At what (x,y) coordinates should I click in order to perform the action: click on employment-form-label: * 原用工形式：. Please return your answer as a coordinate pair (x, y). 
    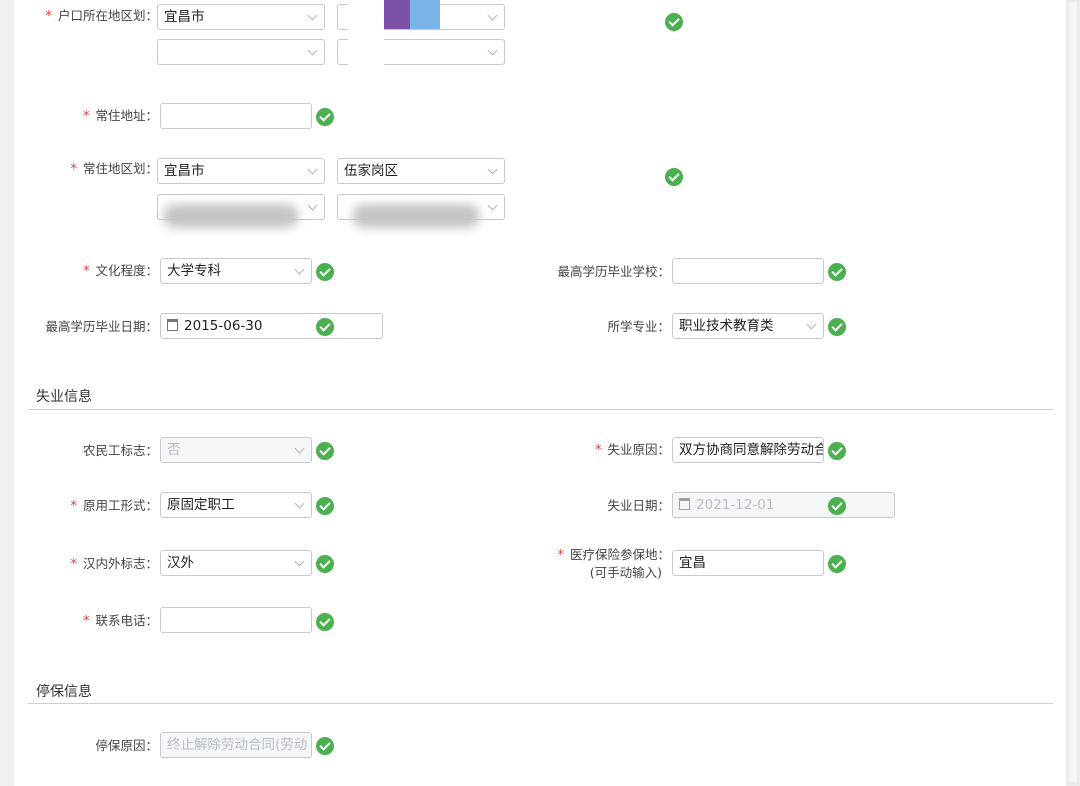
    Looking at the image, I should click on (114, 506).